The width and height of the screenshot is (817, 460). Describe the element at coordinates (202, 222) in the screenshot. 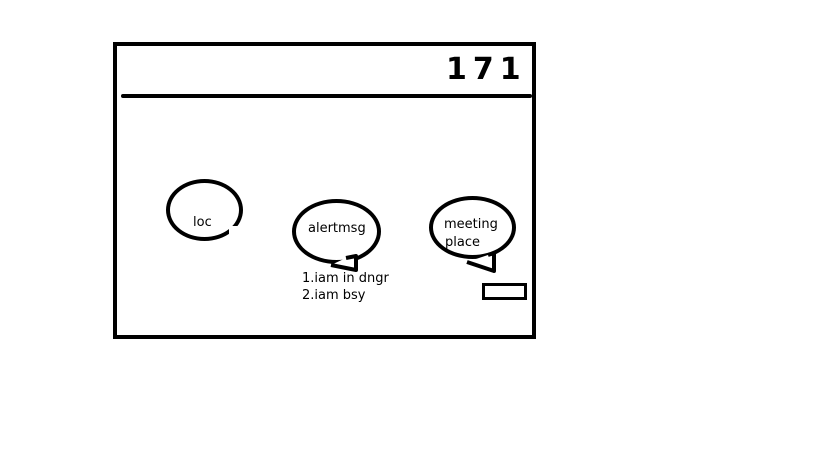

I see `loc-label: loc` at that location.